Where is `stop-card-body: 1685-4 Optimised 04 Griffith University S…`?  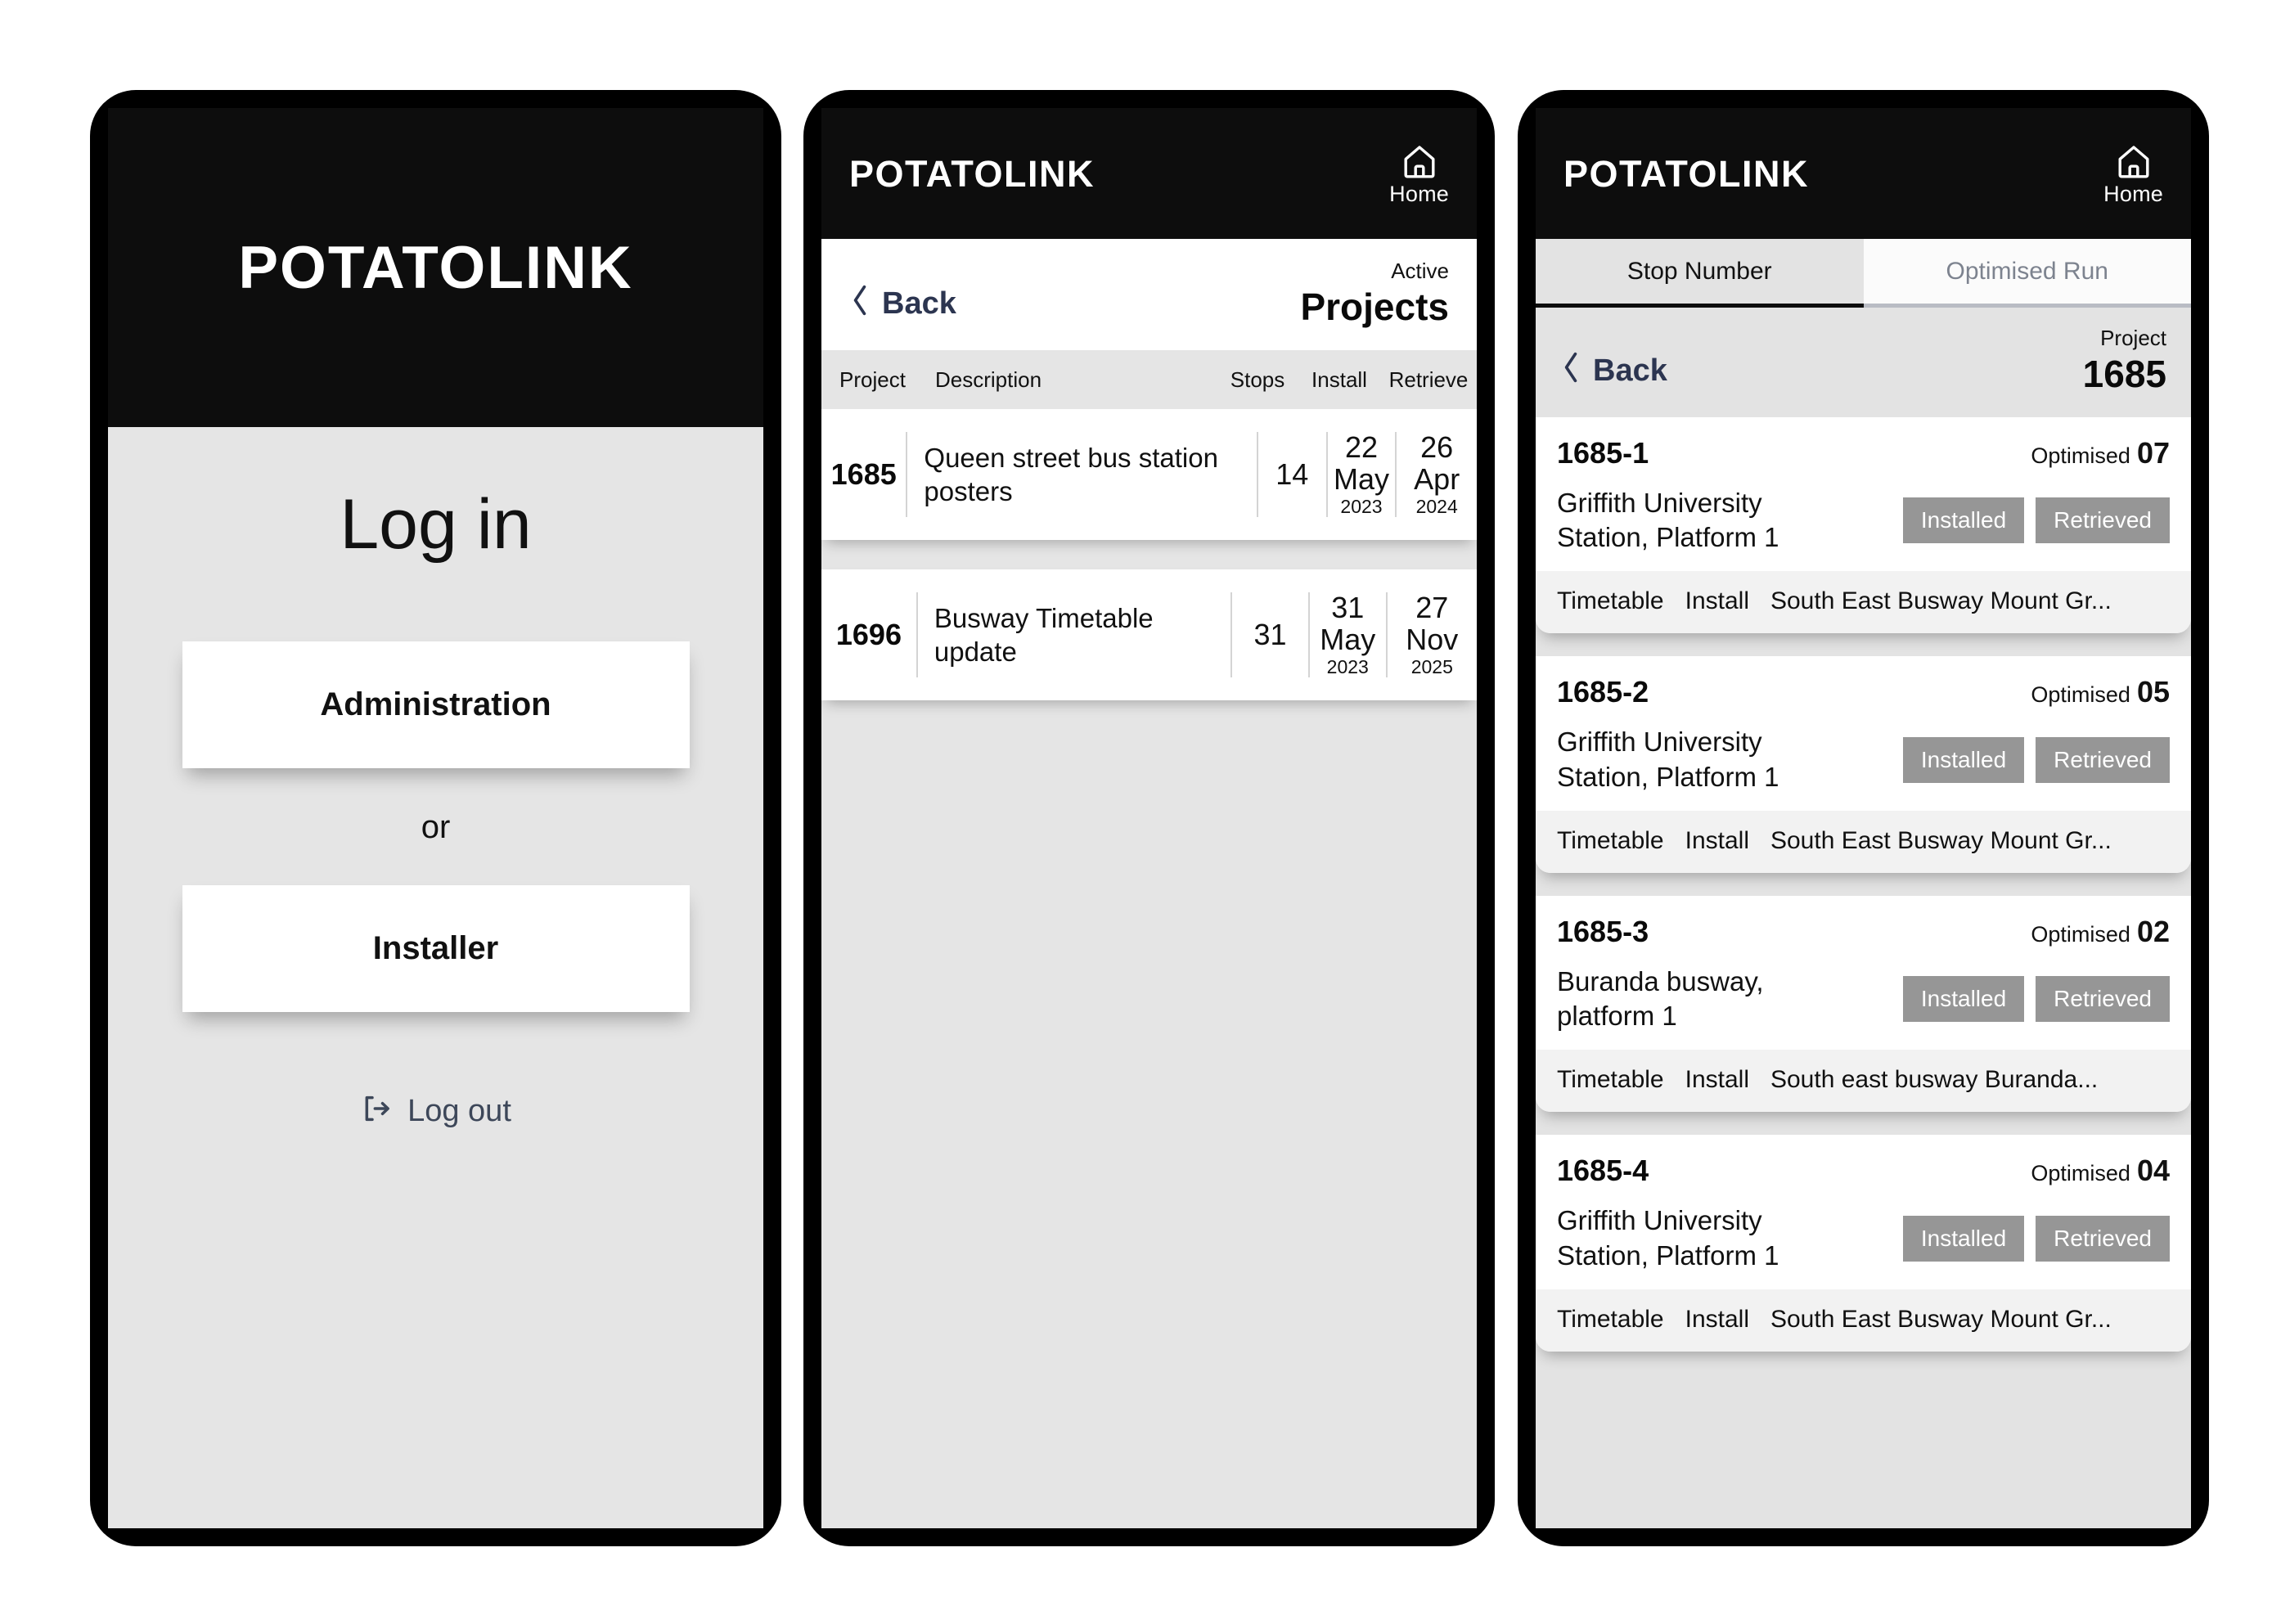
stop-card-body: 1685-4 Optimised 04 Griffith University S… is located at coordinates (1863, 1212).